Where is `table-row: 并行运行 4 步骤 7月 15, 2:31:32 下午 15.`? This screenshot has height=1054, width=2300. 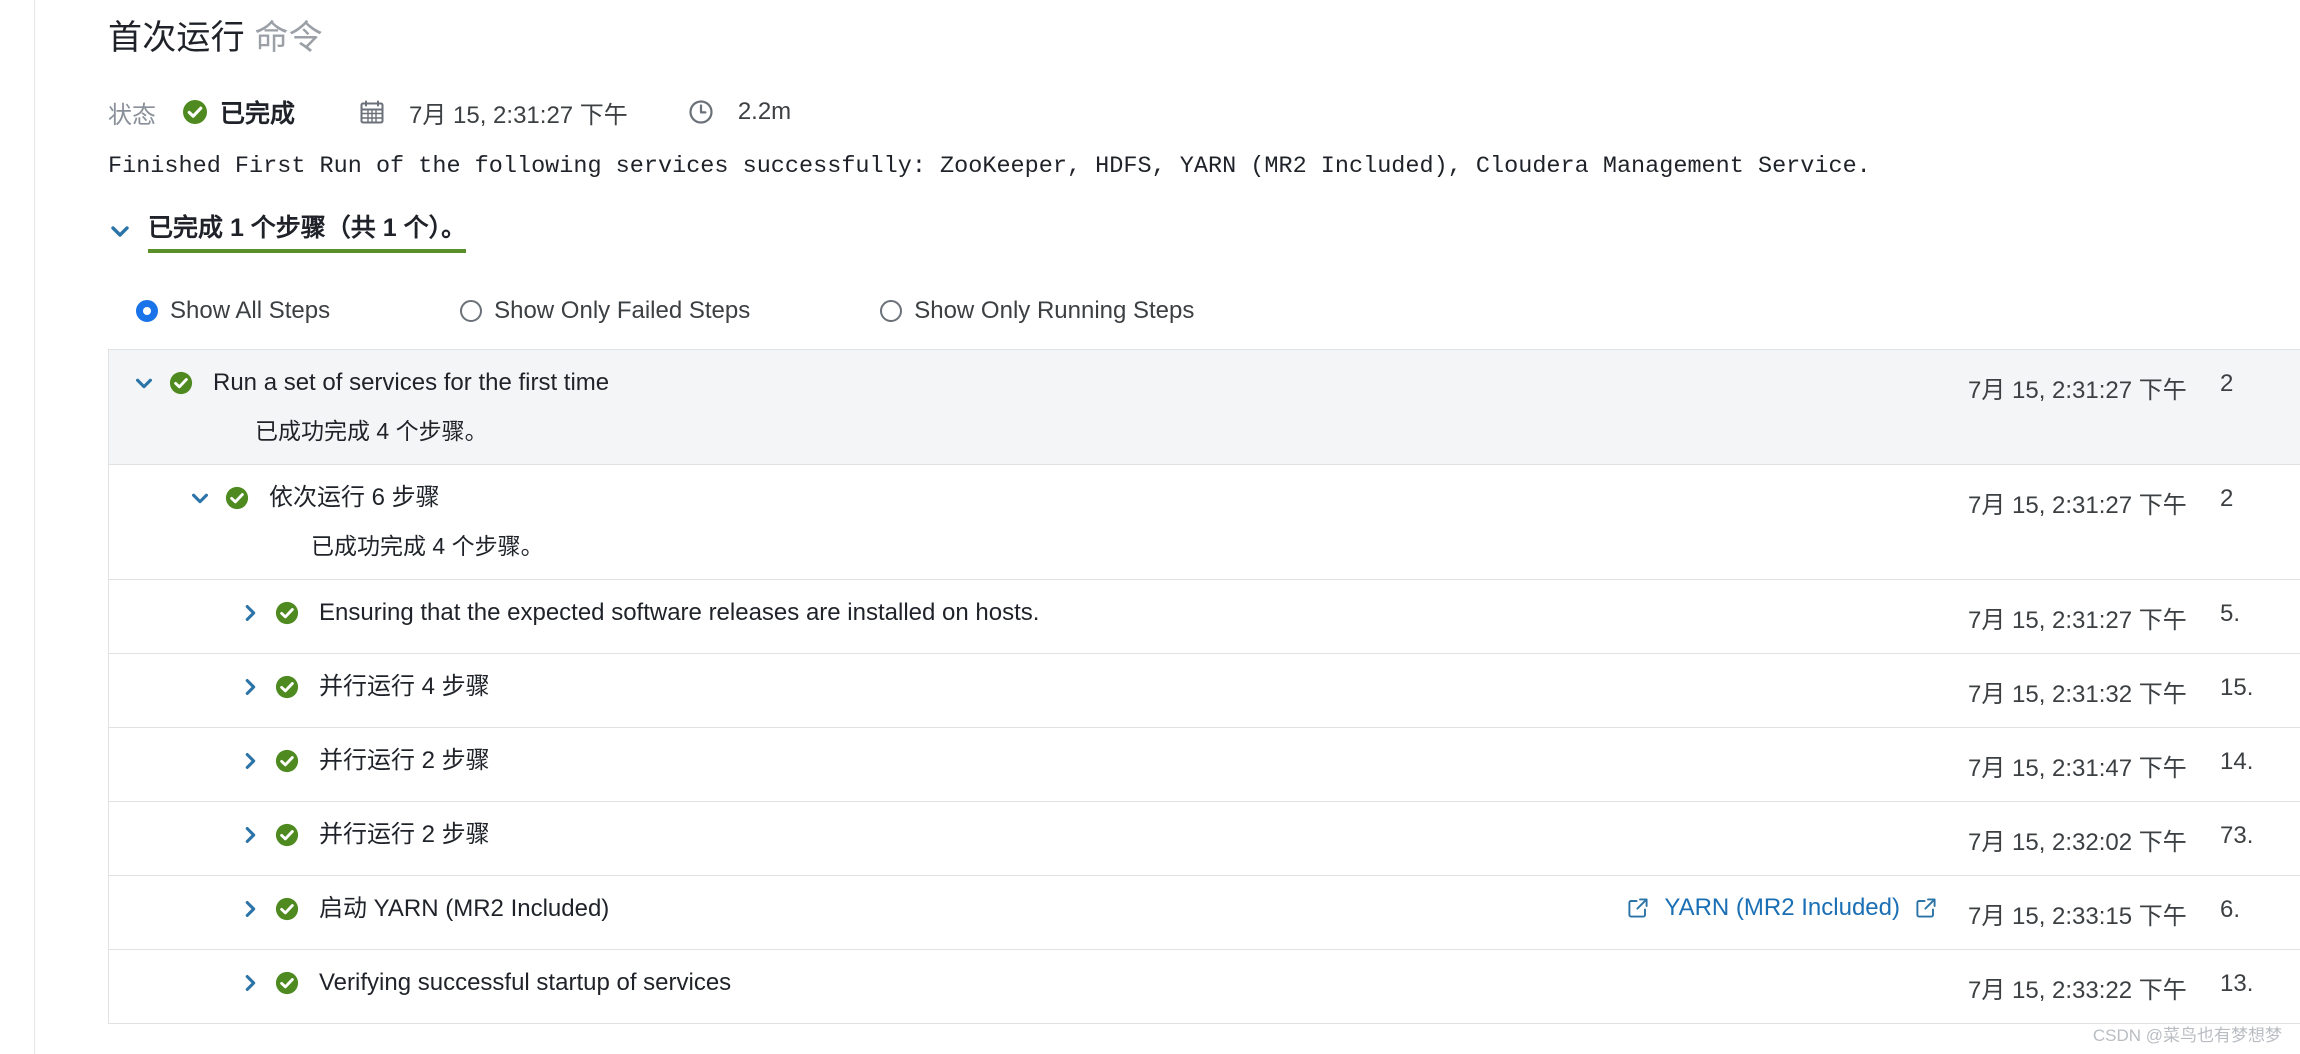
table-row: 并行运行 4 步骤 7月 15, 2:31:32 下午 15. is located at coordinates (1204, 691).